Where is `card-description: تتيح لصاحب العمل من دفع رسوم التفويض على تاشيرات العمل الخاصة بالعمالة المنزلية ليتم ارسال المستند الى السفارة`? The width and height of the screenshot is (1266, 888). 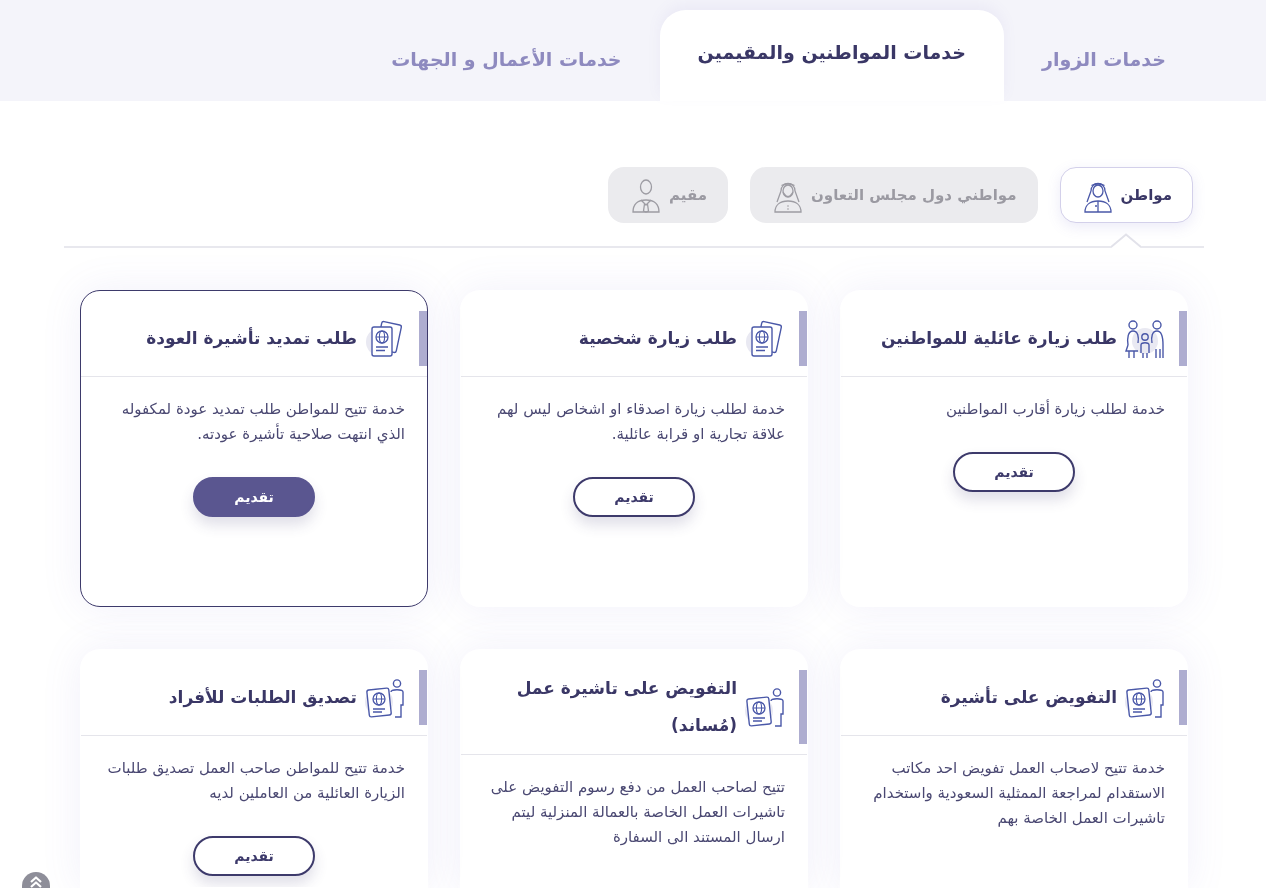 card-description: تتيح لصاحب العمل من دفع رسوم التفويض على تاشيرات العمل الخاصة بالعمالة المنزلية ليتم ارسال المستند الى السفارة is located at coordinates (637, 812).